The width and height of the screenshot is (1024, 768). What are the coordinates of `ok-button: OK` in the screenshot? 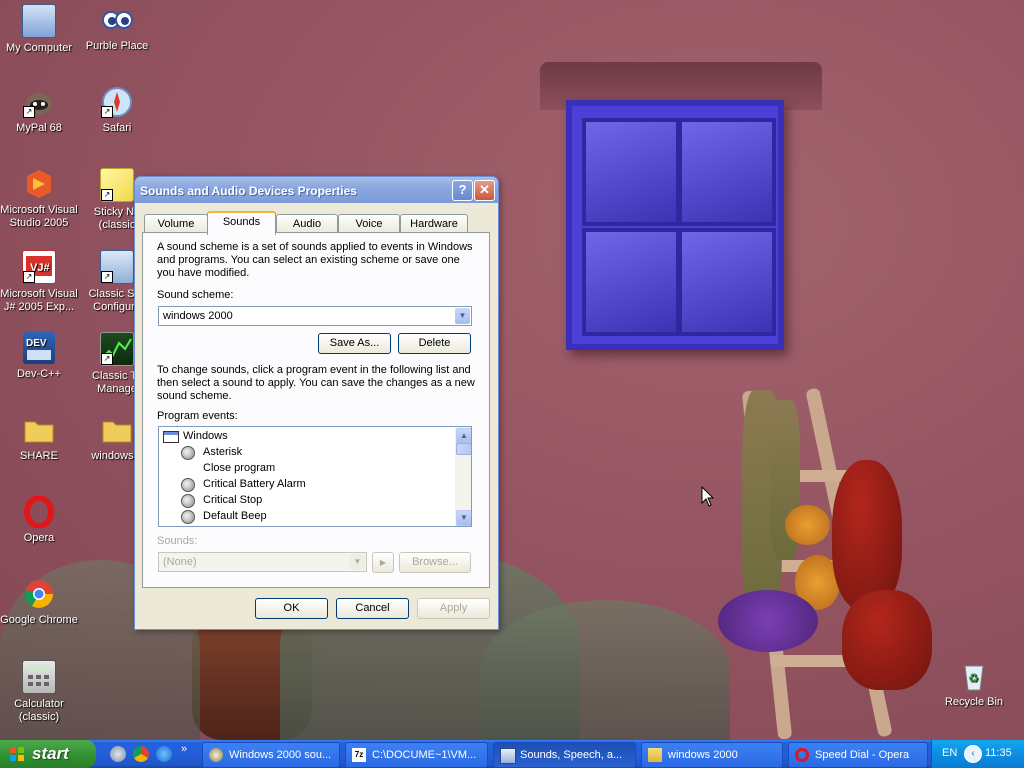 It's located at (291, 608).